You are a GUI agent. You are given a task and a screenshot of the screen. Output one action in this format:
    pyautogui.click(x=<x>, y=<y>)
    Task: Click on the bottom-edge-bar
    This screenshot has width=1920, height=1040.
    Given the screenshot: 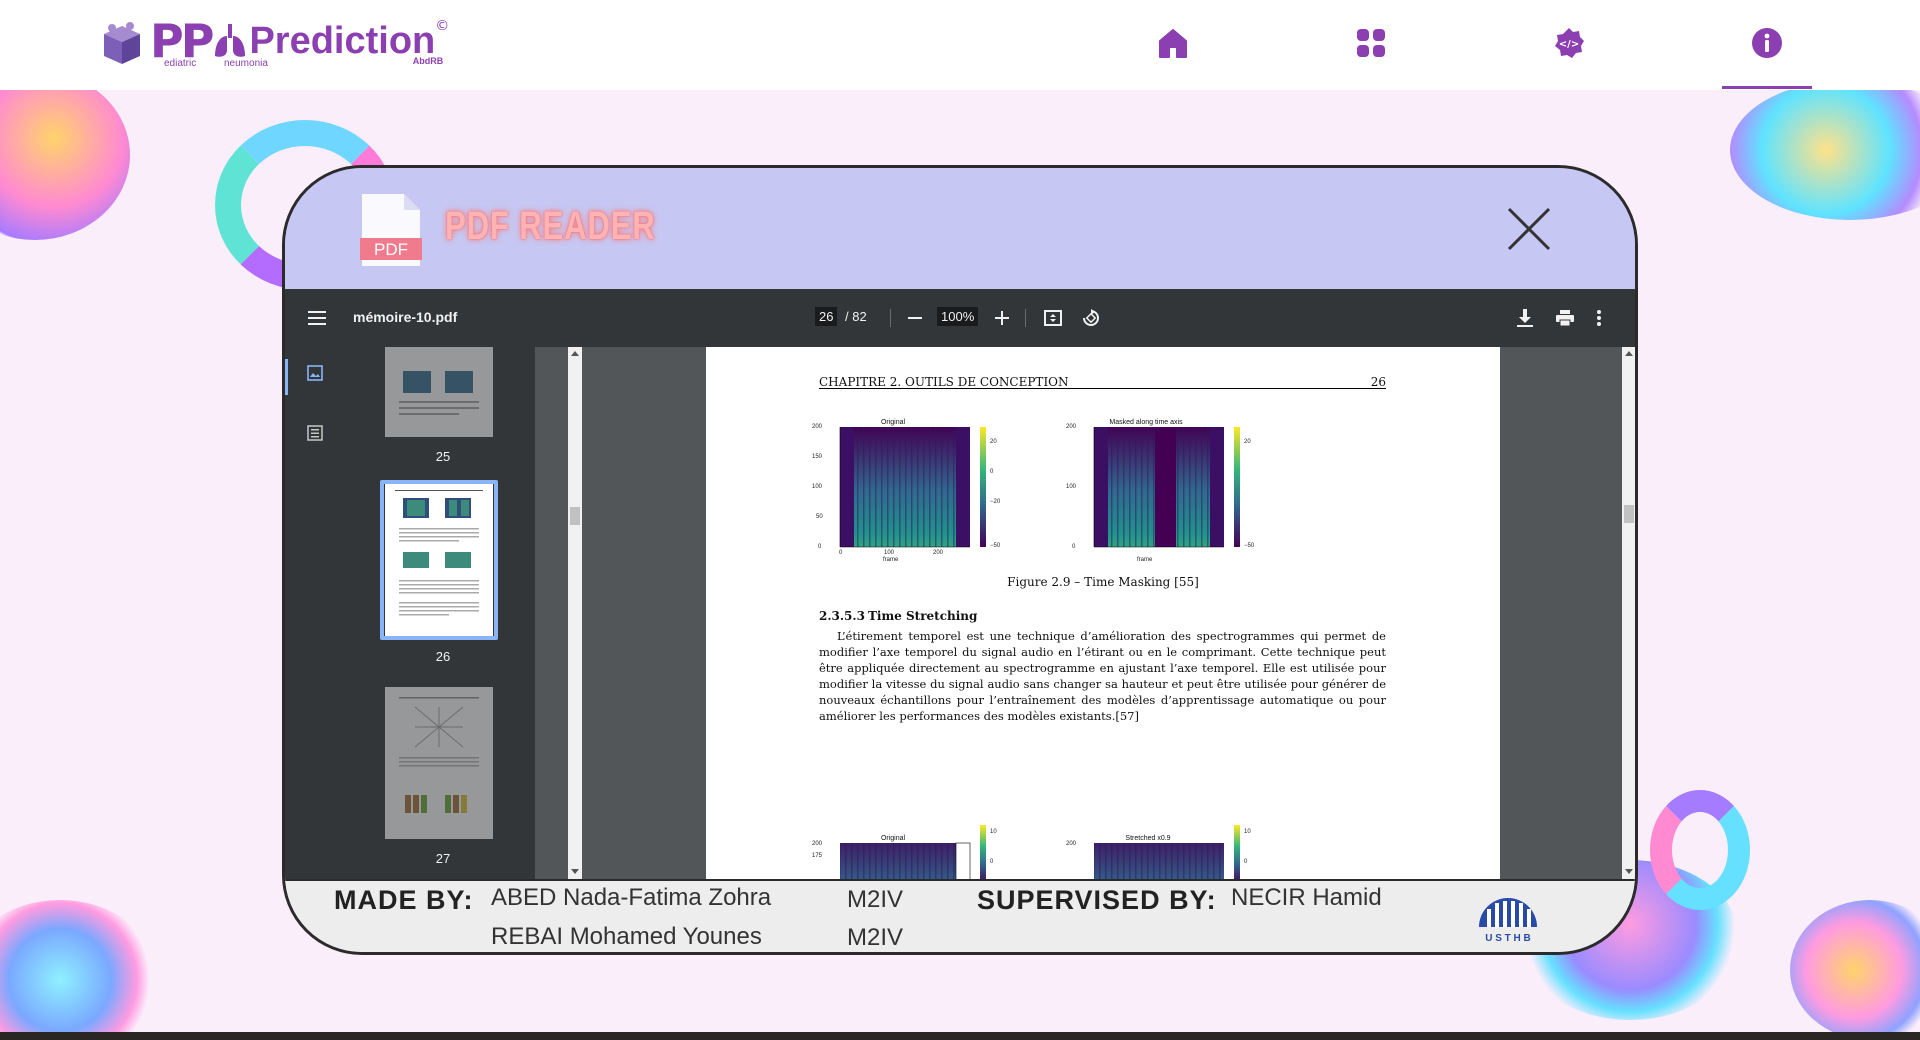 What is the action you would take?
    pyautogui.click(x=960, y=1036)
    